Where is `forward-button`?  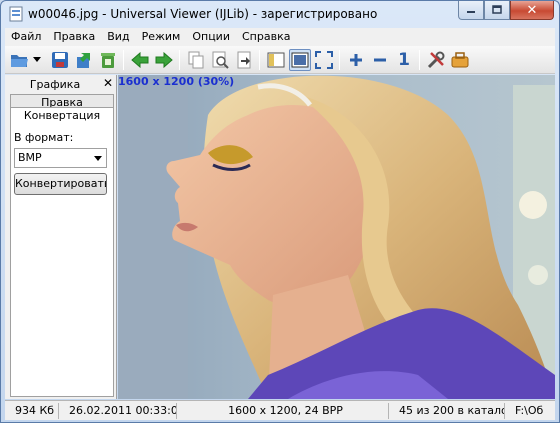 forward-button is located at coordinates (164, 60).